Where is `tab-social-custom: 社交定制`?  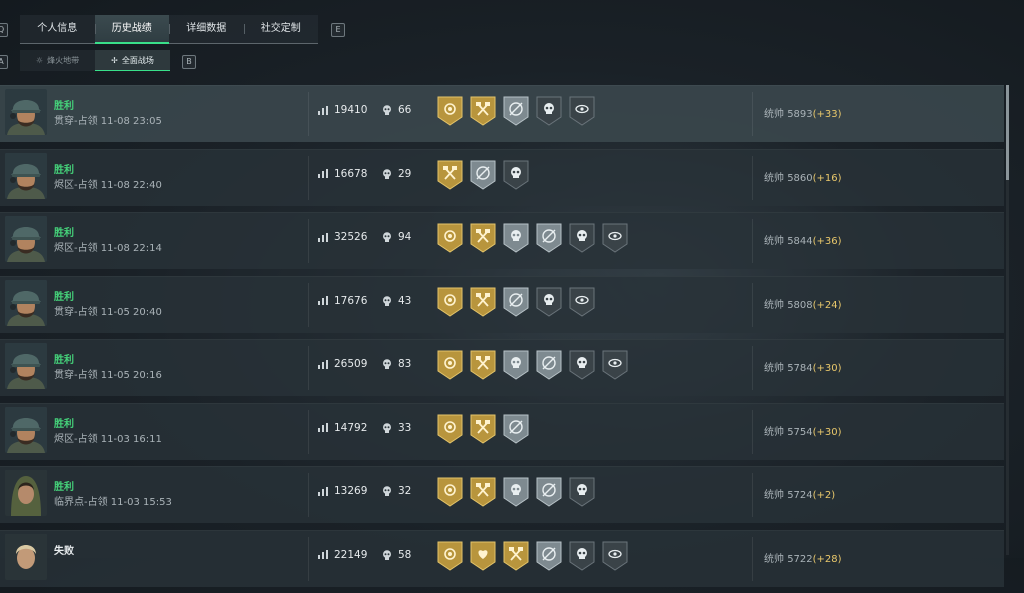 tab-social-custom: 社交定制 is located at coordinates (281, 29).